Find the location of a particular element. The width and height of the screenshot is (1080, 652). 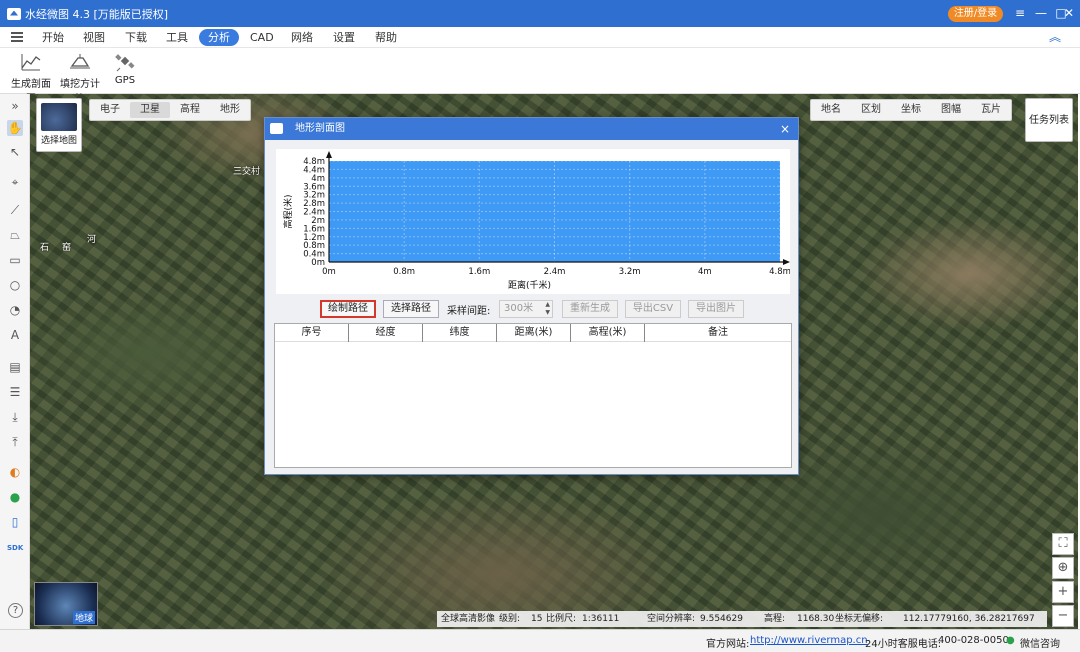

sample-interval-value: 300米 is located at coordinates (519, 308).